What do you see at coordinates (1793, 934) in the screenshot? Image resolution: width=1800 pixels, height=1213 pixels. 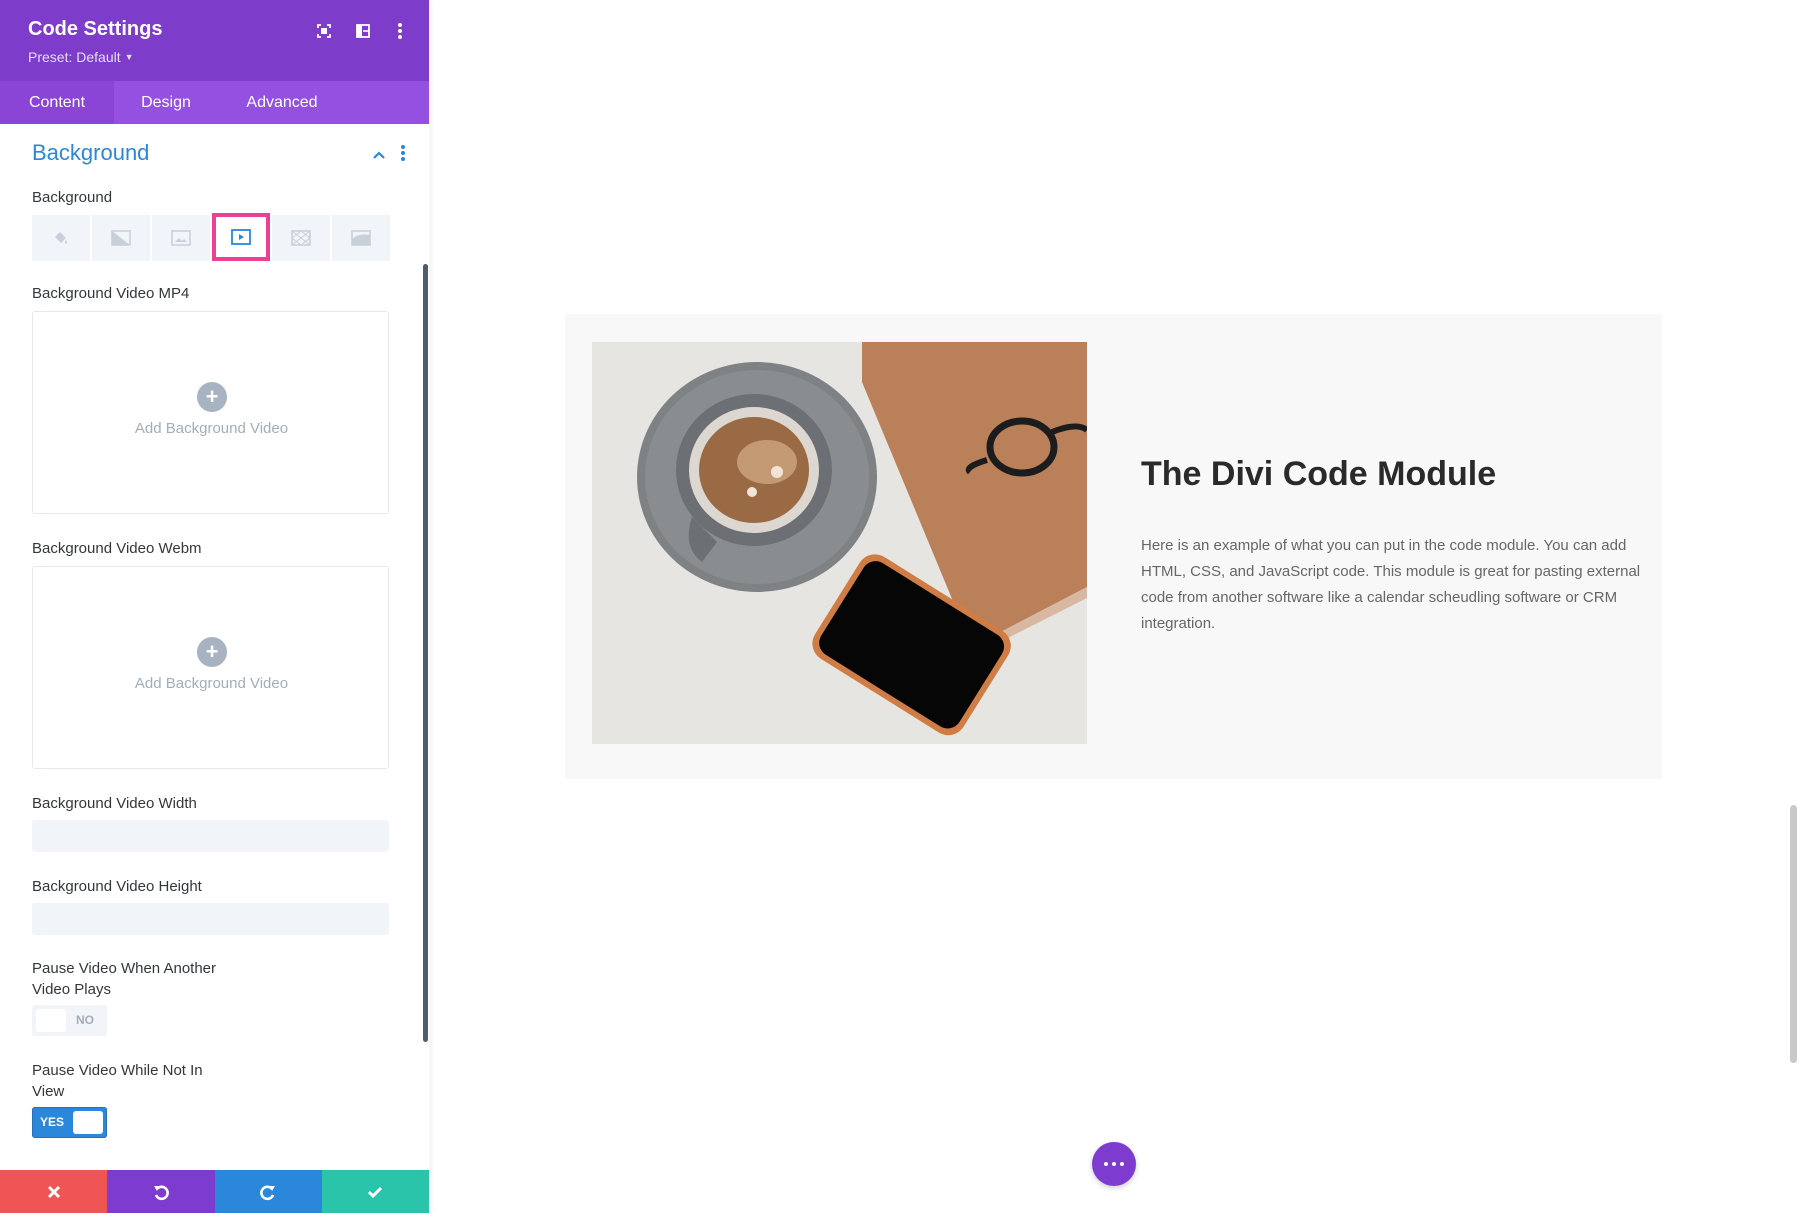 I see `page-scrollbar` at bounding box center [1793, 934].